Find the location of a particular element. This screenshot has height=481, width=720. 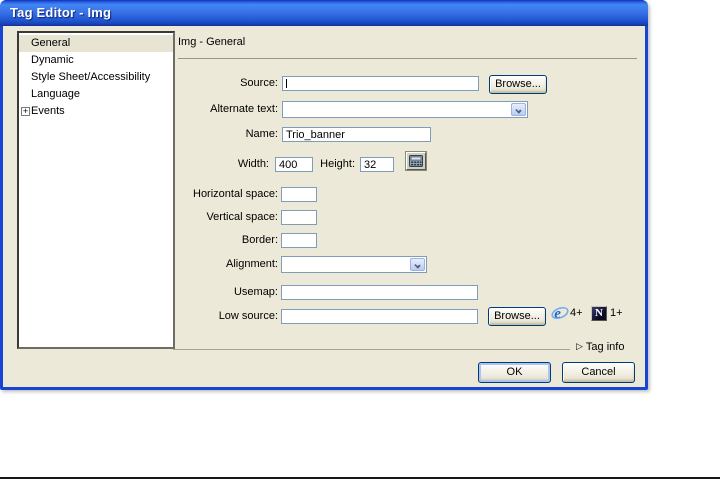

tag-info-toggle: ▷ Tag info is located at coordinates (600, 347).